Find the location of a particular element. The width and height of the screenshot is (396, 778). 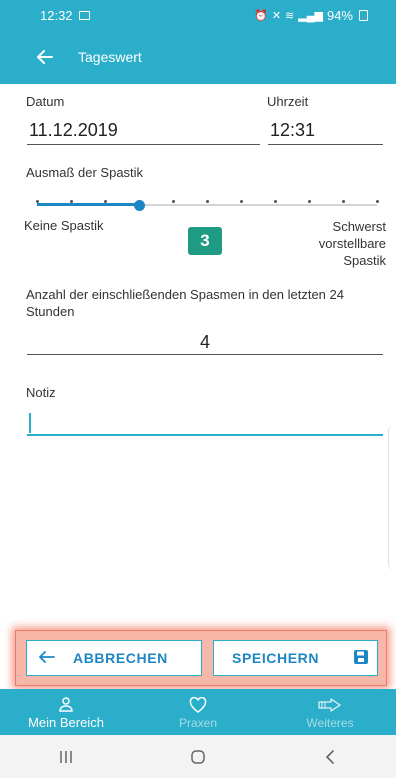

battery-percent: 94% is located at coordinates (339, 15).